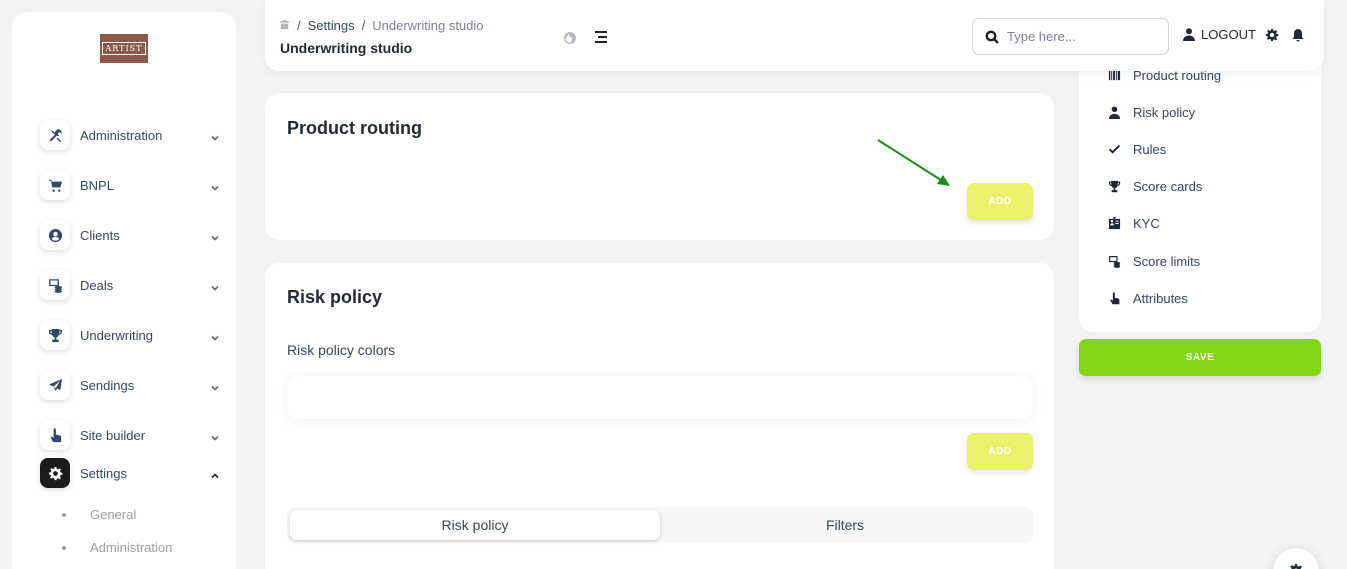  I want to click on section-nav-risk-policy: Risk policy, so click(1151, 112).